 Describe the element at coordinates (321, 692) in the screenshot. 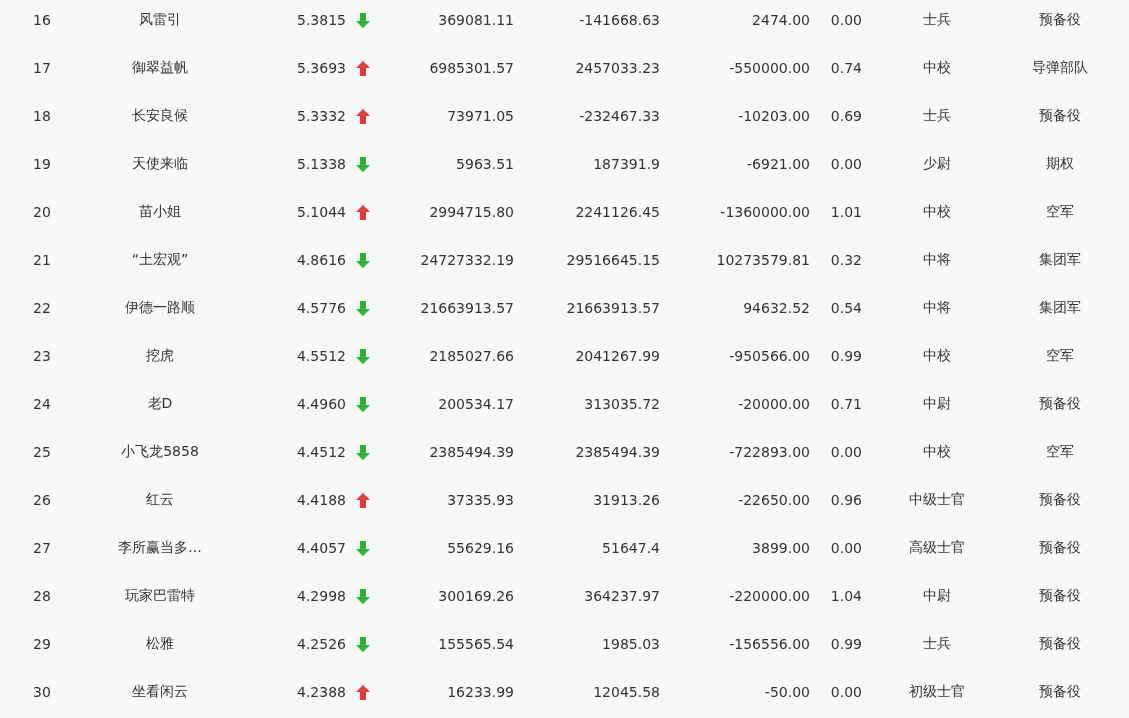

I see `score-cell-text: 4.2388` at that location.